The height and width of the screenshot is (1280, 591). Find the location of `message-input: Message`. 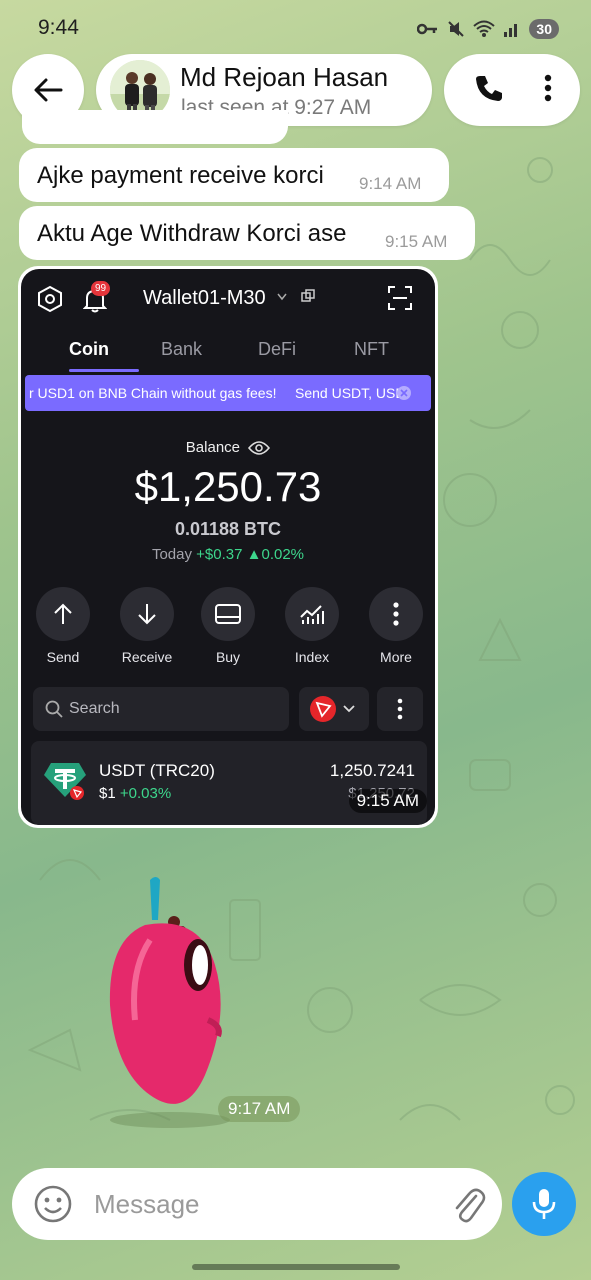

message-input: Message is located at coordinates (147, 1204).